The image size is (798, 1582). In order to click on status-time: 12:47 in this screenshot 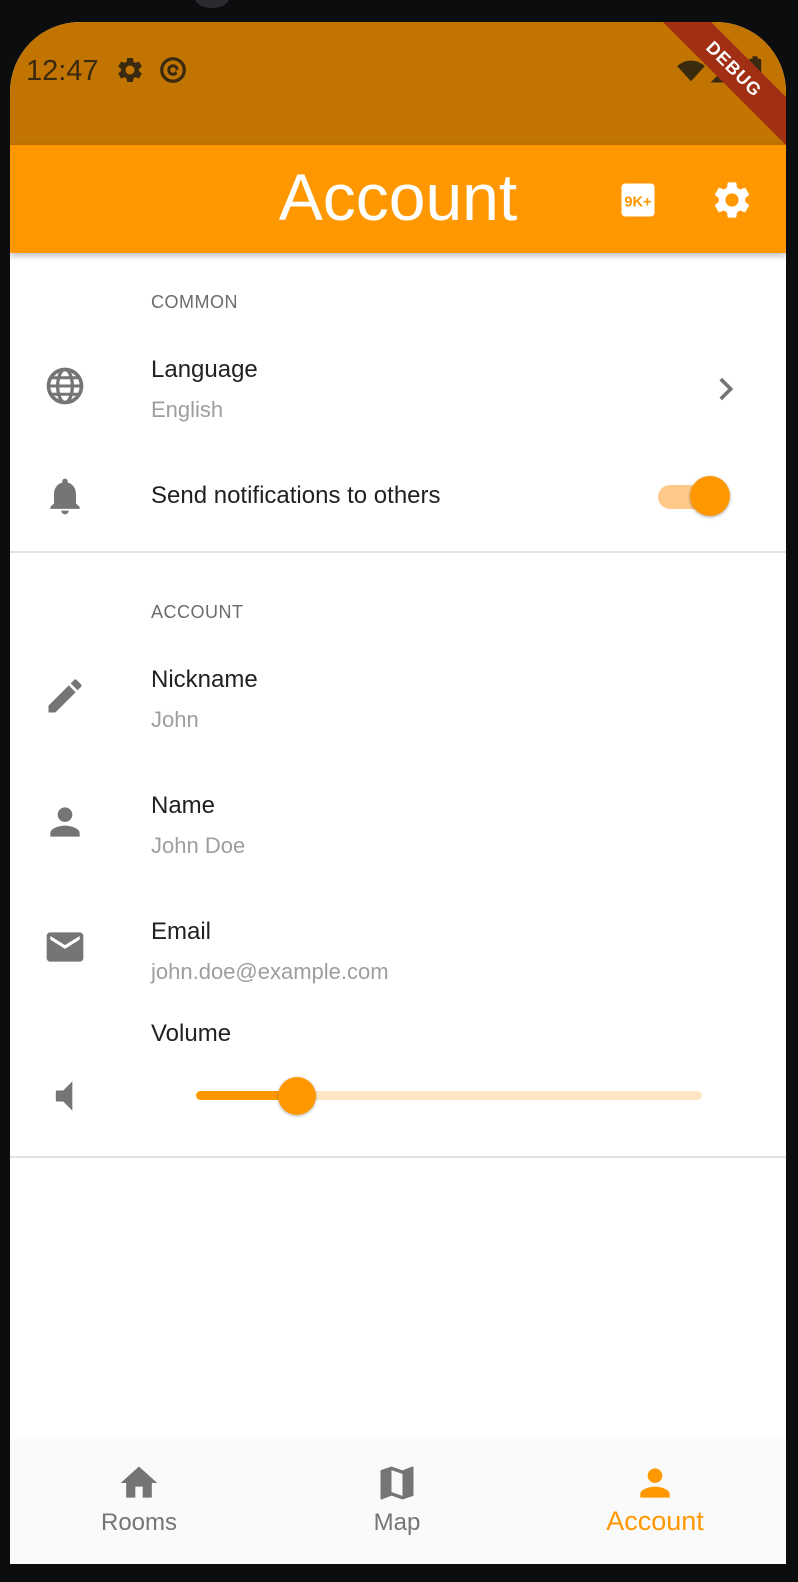, I will do `click(62, 71)`.